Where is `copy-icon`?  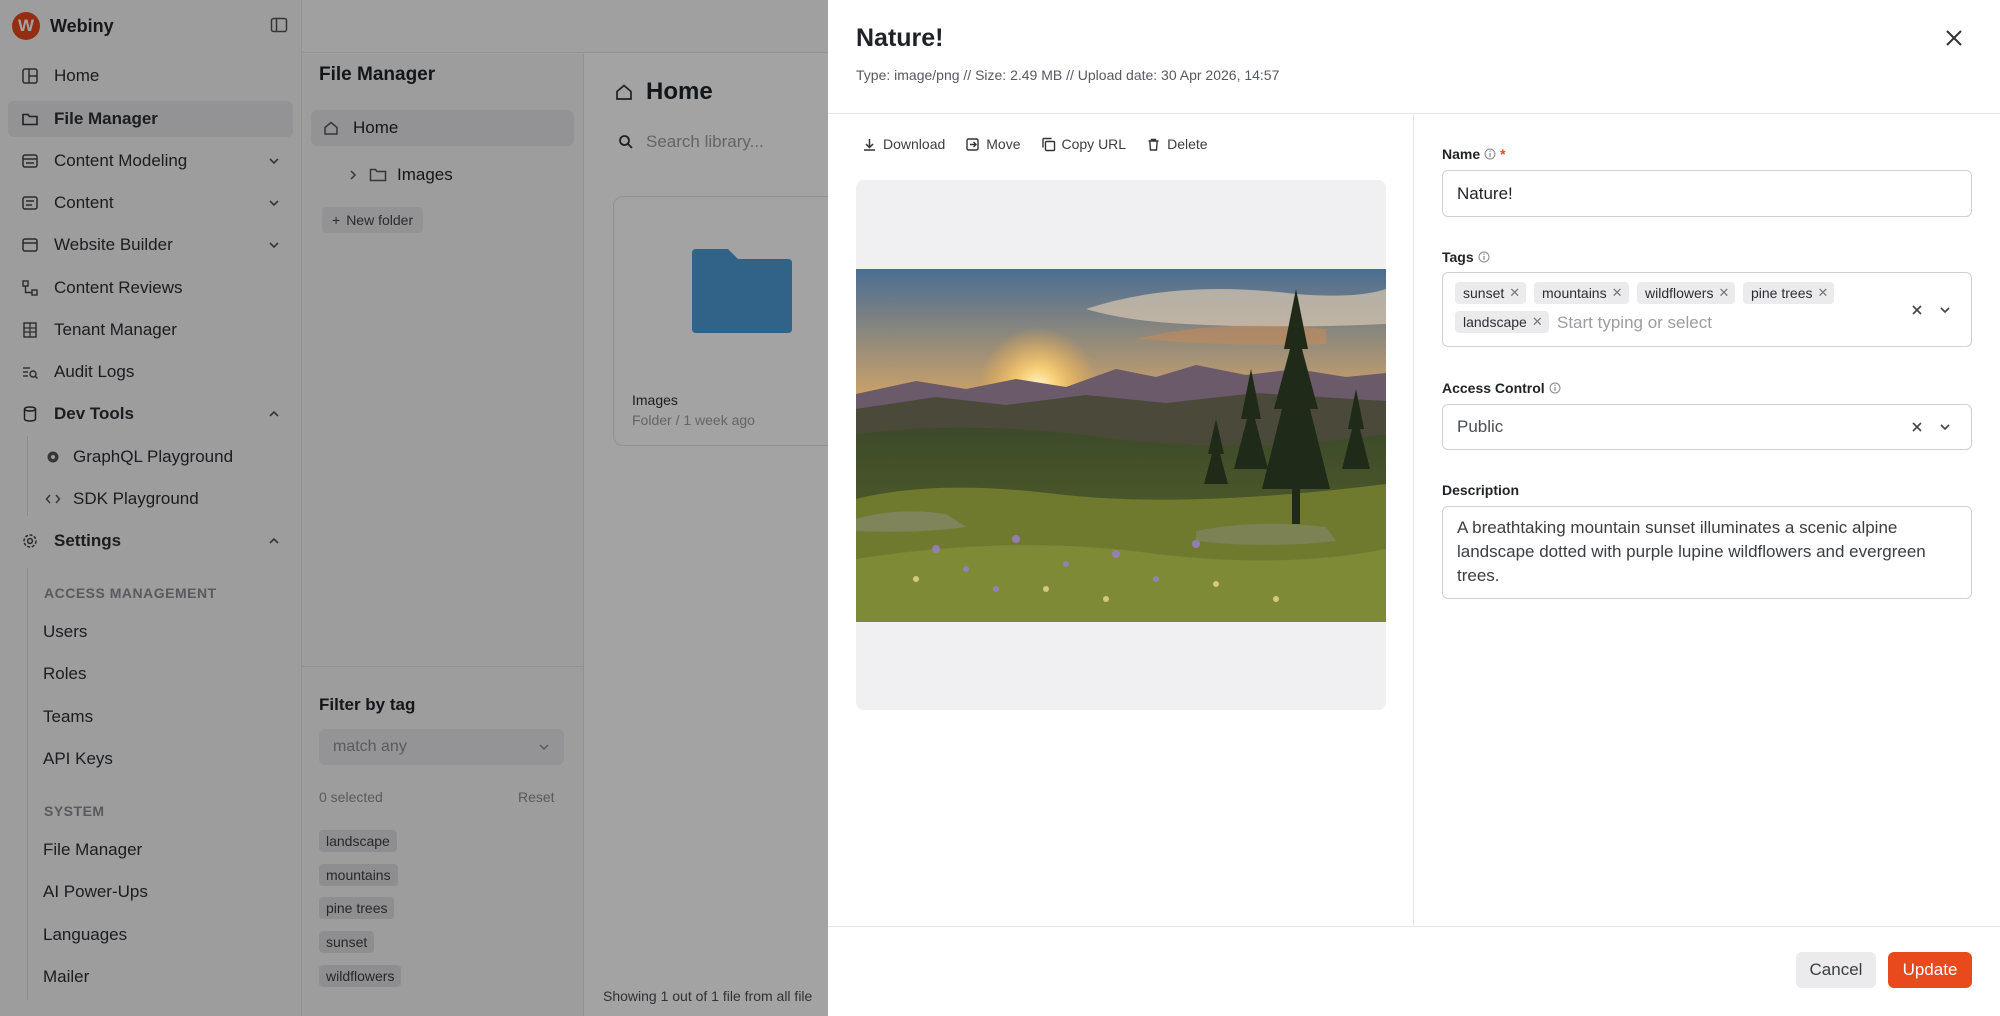 copy-icon is located at coordinates (1048, 144).